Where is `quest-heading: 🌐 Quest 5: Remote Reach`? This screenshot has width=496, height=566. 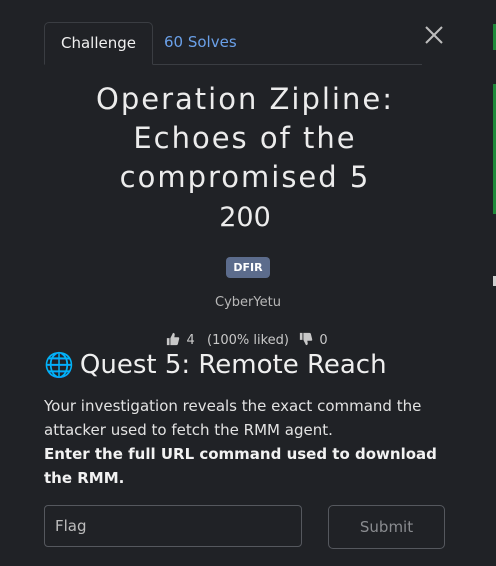
quest-heading: 🌐 Quest 5: Remote Reach is located at coordinates (215, 365).